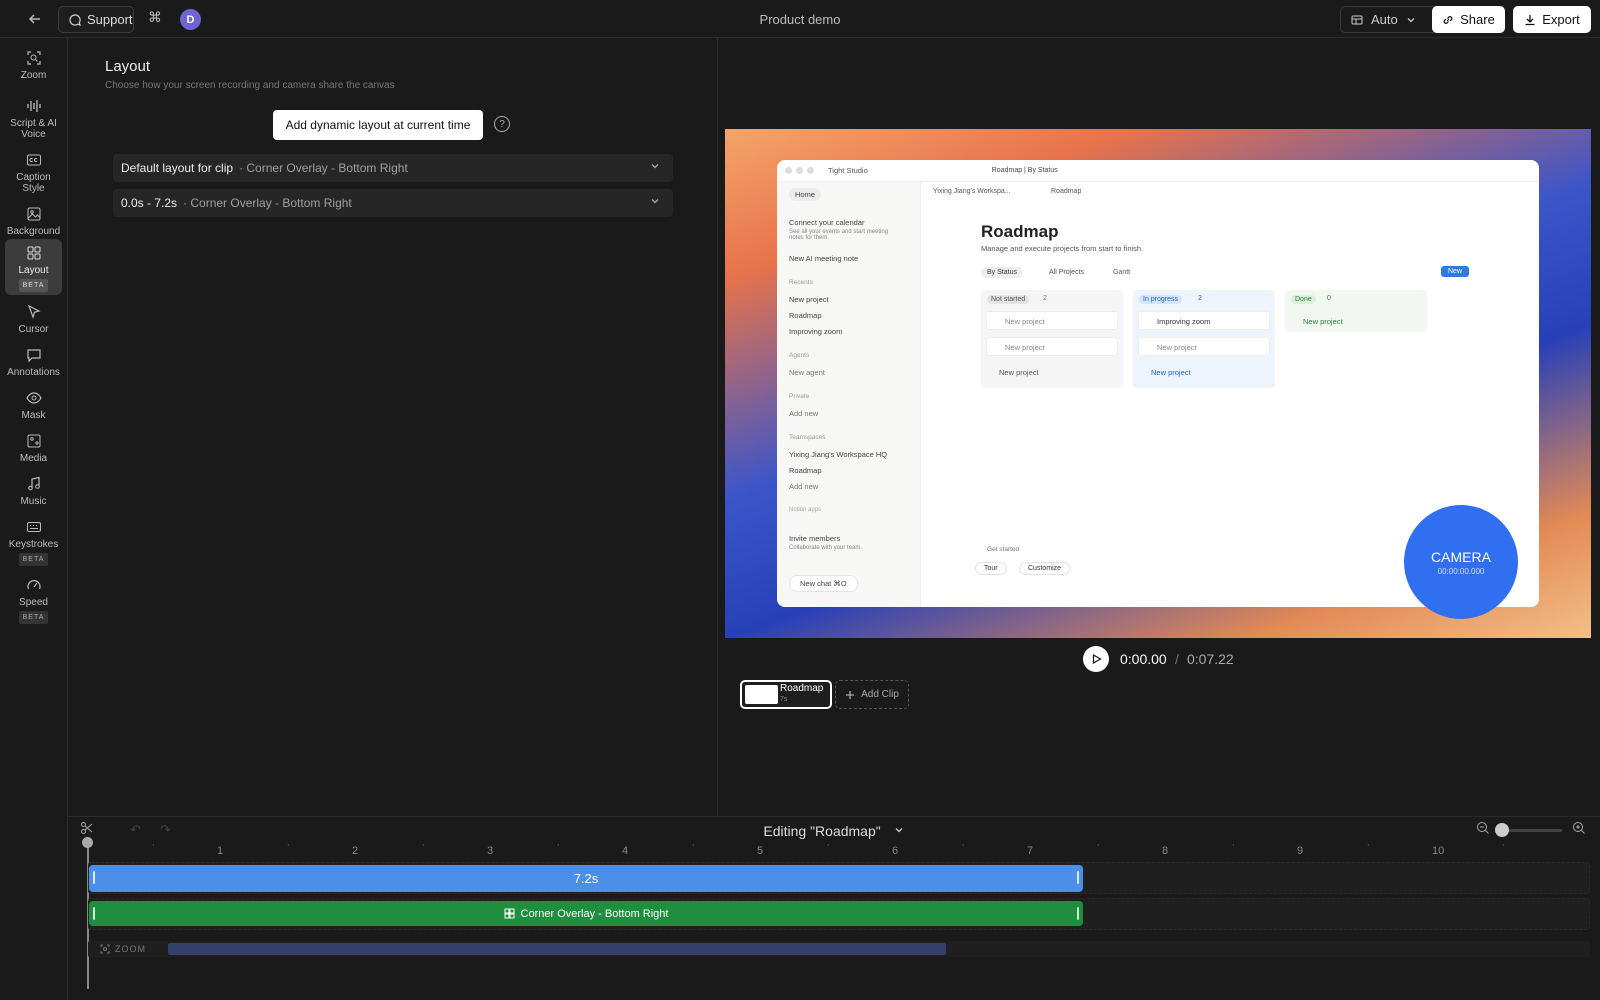 This screenshot has height=1000, width=1600. I want to click on play-button, so click(1096, 659).